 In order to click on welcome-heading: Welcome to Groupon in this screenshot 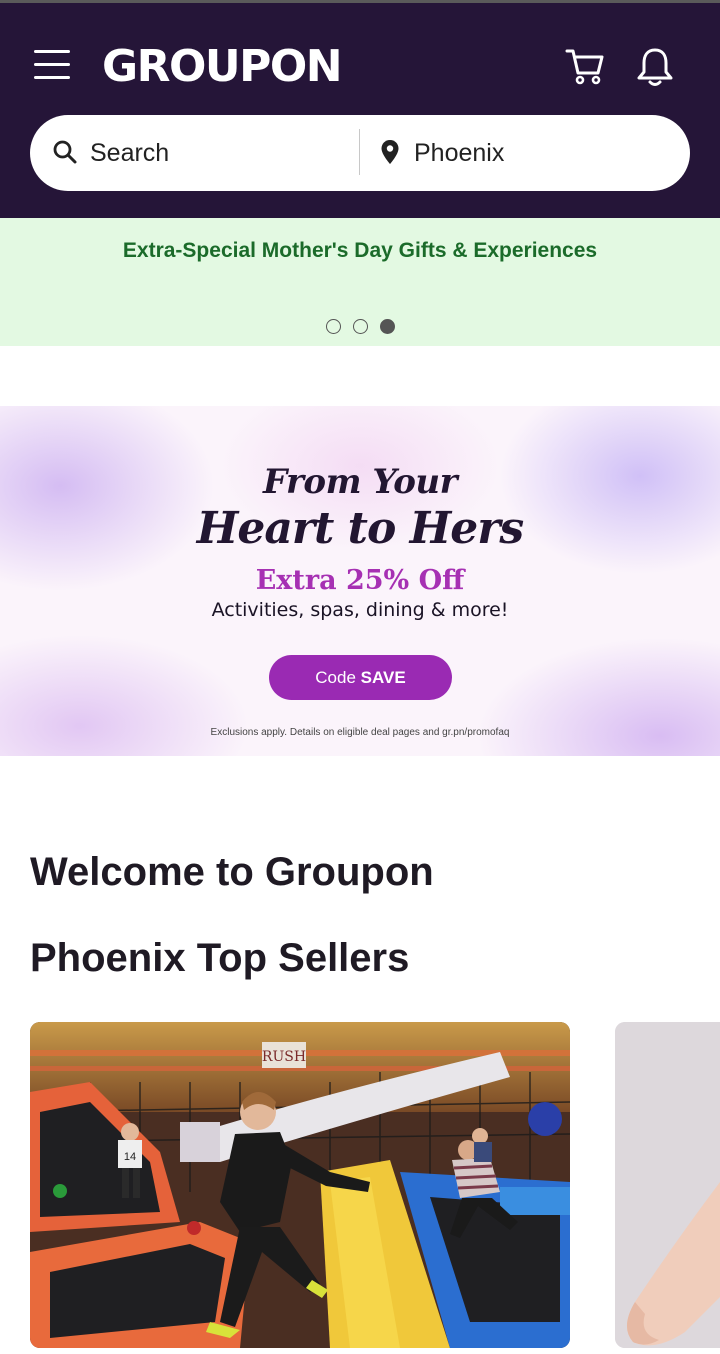, I will do `click(232, 872)`.